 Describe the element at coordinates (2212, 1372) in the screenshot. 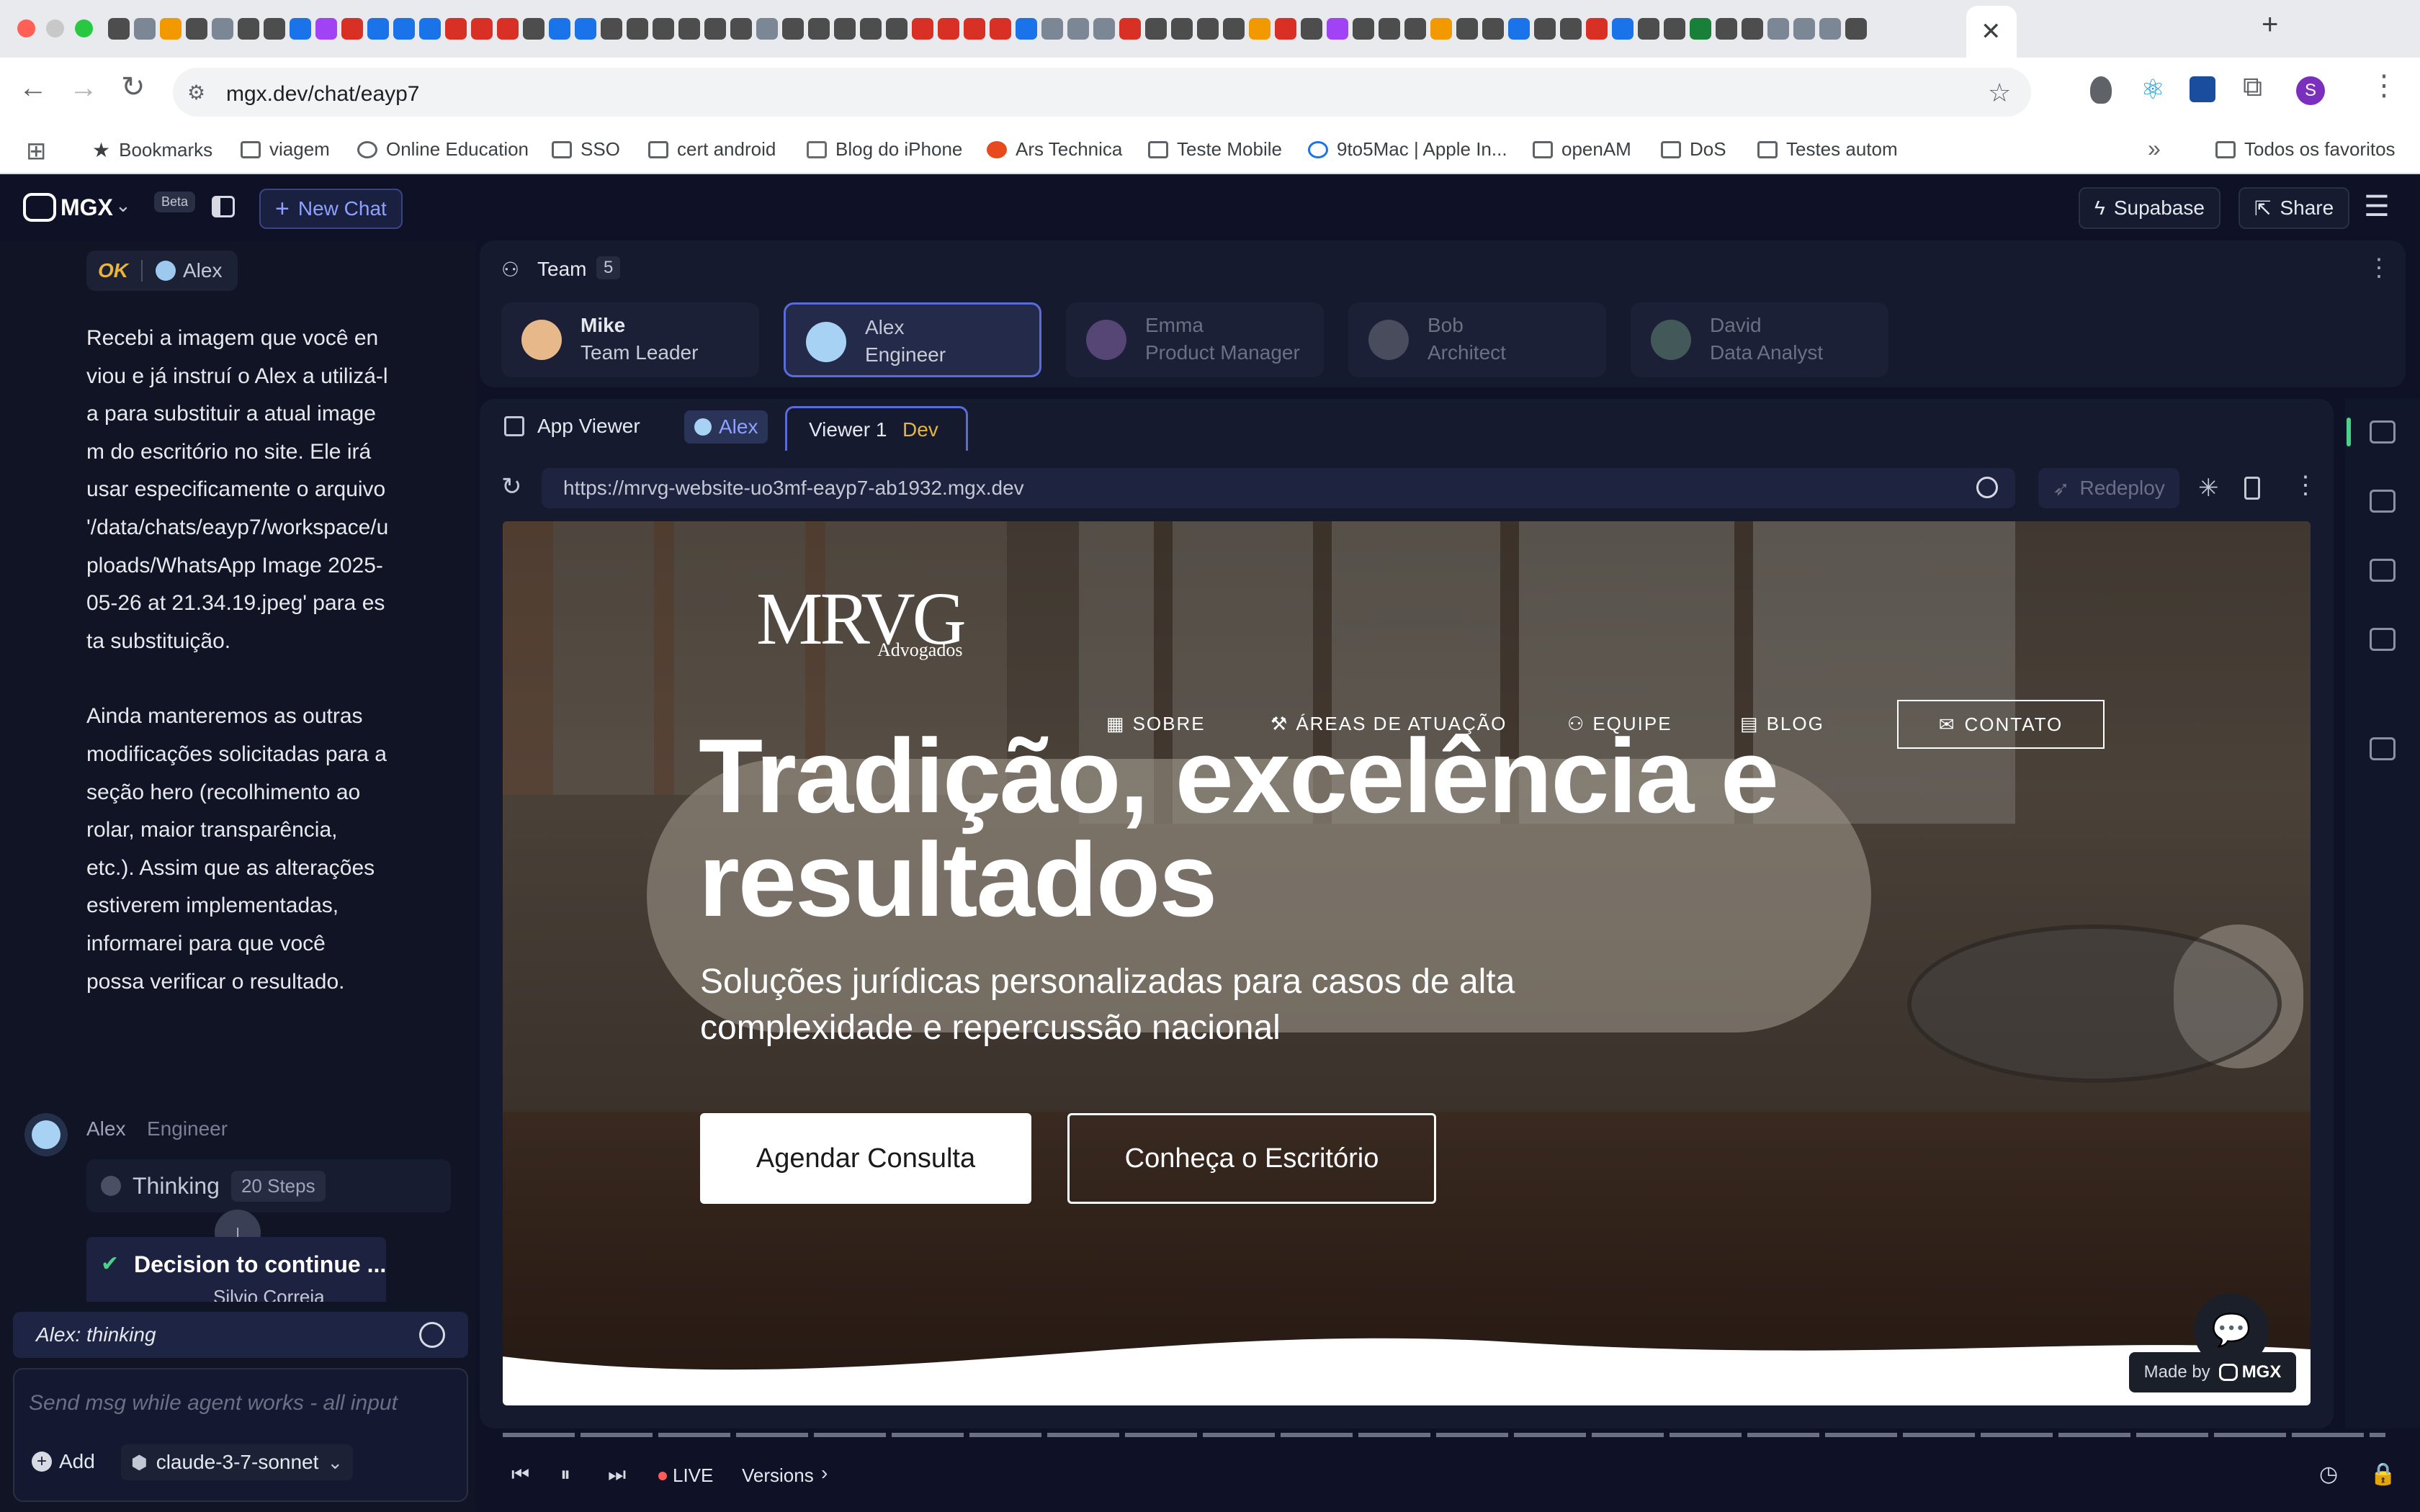

I see `made-by-badge: Made by MGX` at that location.